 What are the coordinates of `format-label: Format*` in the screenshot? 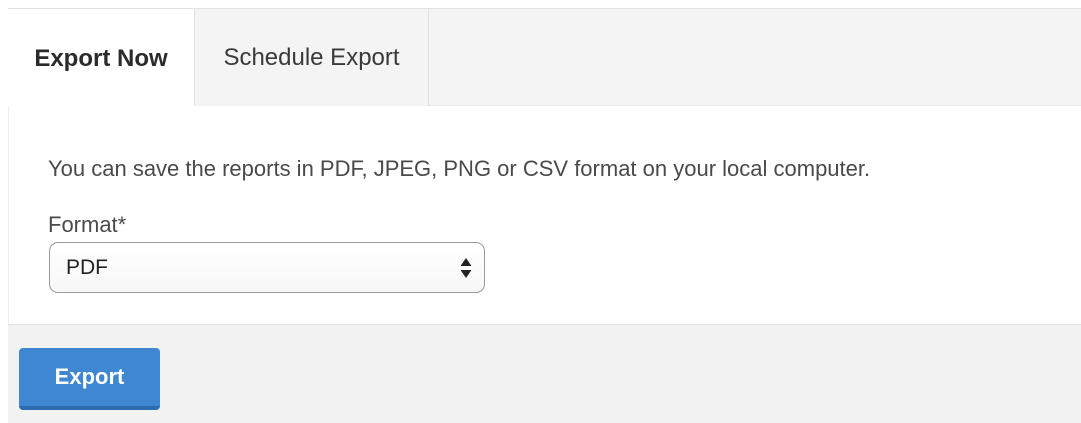 It's located at (87, 224).